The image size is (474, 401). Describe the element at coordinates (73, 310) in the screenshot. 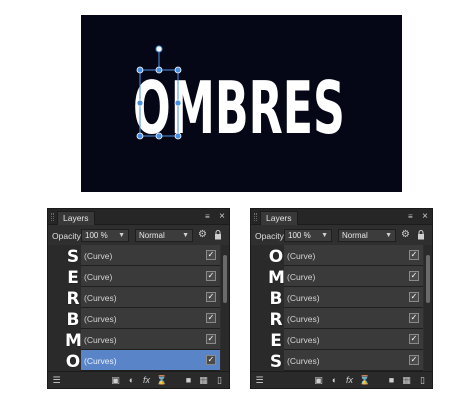

I see `layer-letter-thumbnails: S E R B M O` at that location.